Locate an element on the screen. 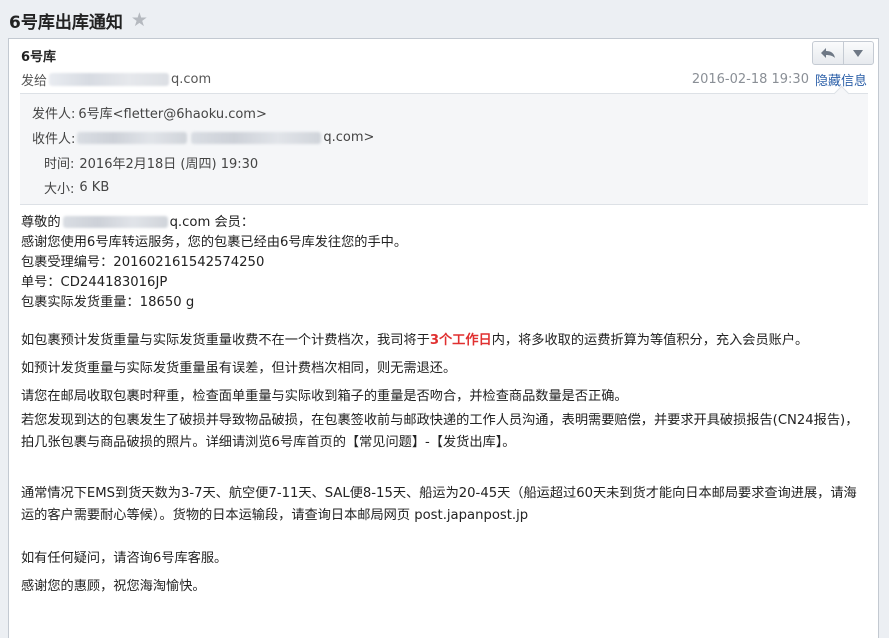 The height and width of the screenshot is (638, 889). to-row: 收件人: q.com> is located at coordinates (203, 137).